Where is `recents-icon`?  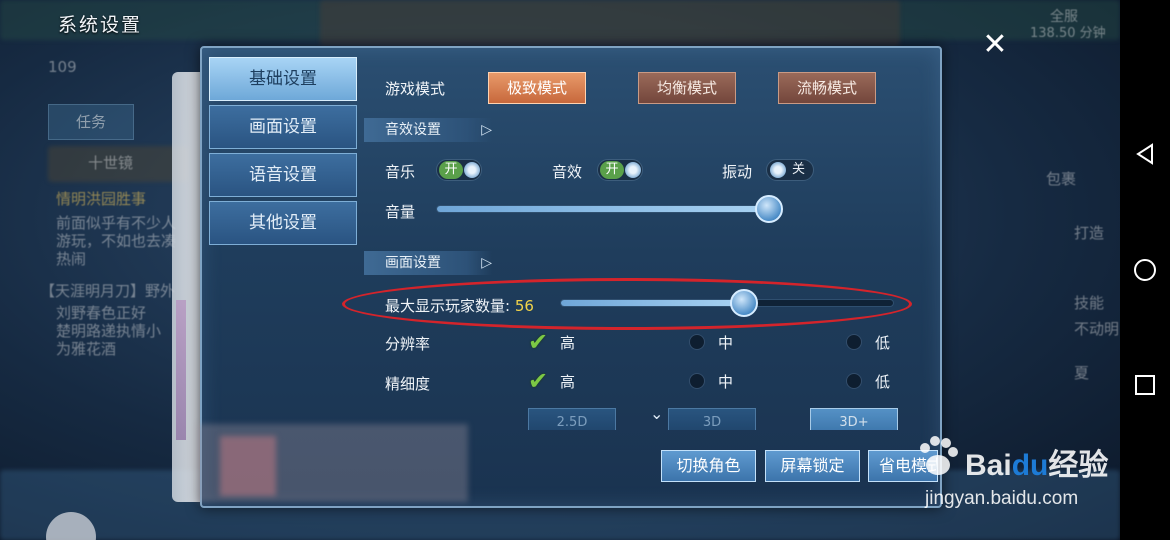
recents-icon is located at coordinates (1145, 385).